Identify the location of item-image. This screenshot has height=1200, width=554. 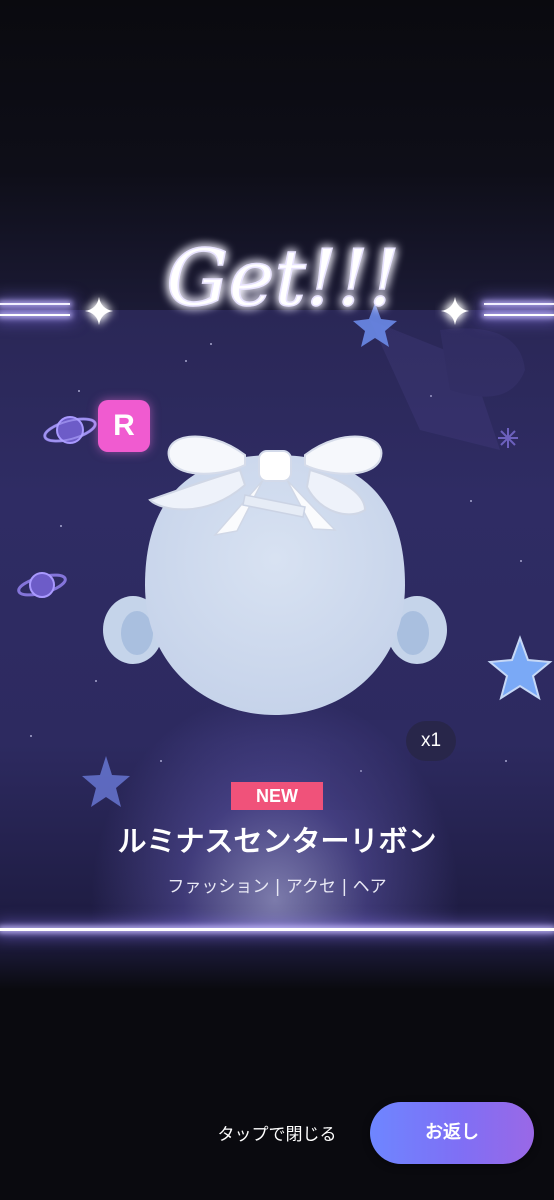
(275, 575).